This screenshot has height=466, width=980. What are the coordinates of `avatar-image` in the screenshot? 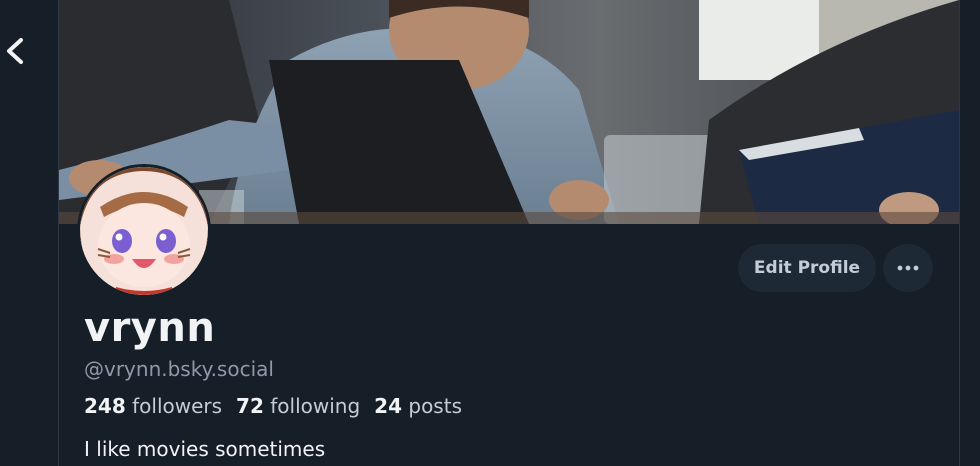 It's located at (144, 231).